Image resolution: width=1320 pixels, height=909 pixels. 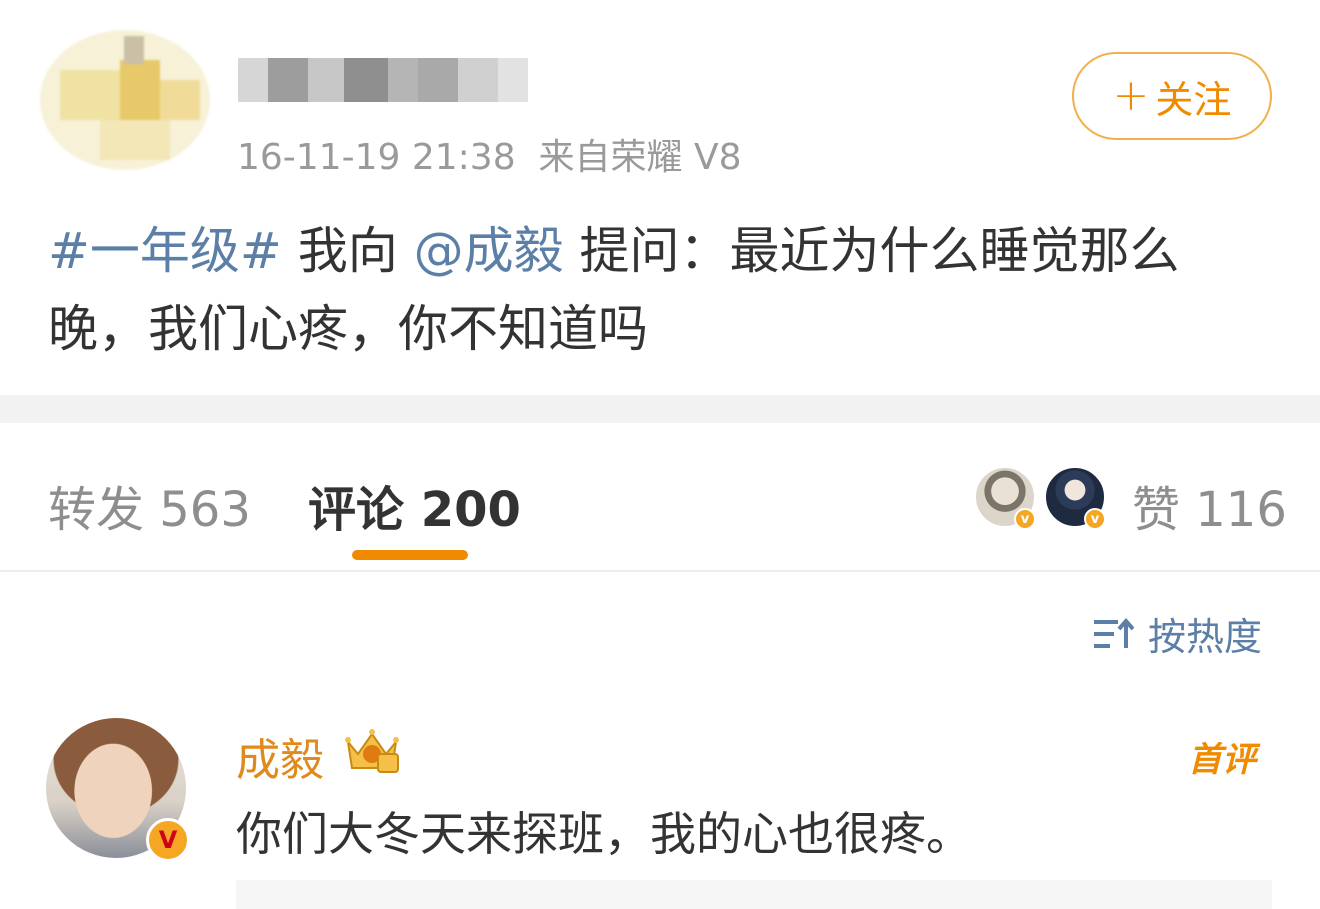 I want to click on poster-avatar-blurred, so click(x=125, y=100).